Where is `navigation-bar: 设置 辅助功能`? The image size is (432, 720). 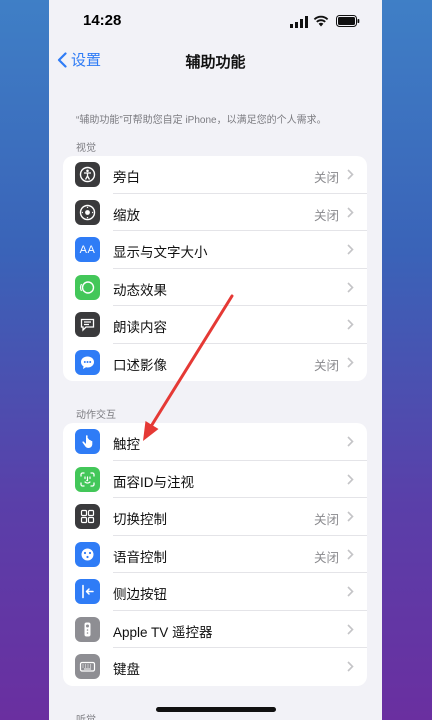 navigation-bar: 设置 辅助功能 is located at coordinates (215, 60).